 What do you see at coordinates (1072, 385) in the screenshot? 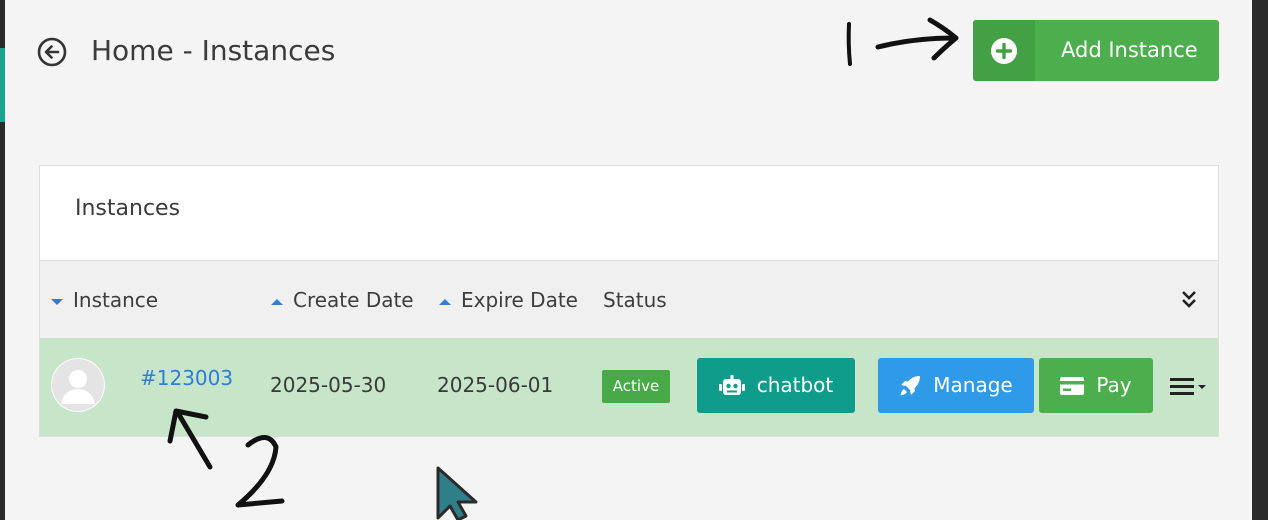
I see `credit-card-icon` at bounding box center [1072, 385].